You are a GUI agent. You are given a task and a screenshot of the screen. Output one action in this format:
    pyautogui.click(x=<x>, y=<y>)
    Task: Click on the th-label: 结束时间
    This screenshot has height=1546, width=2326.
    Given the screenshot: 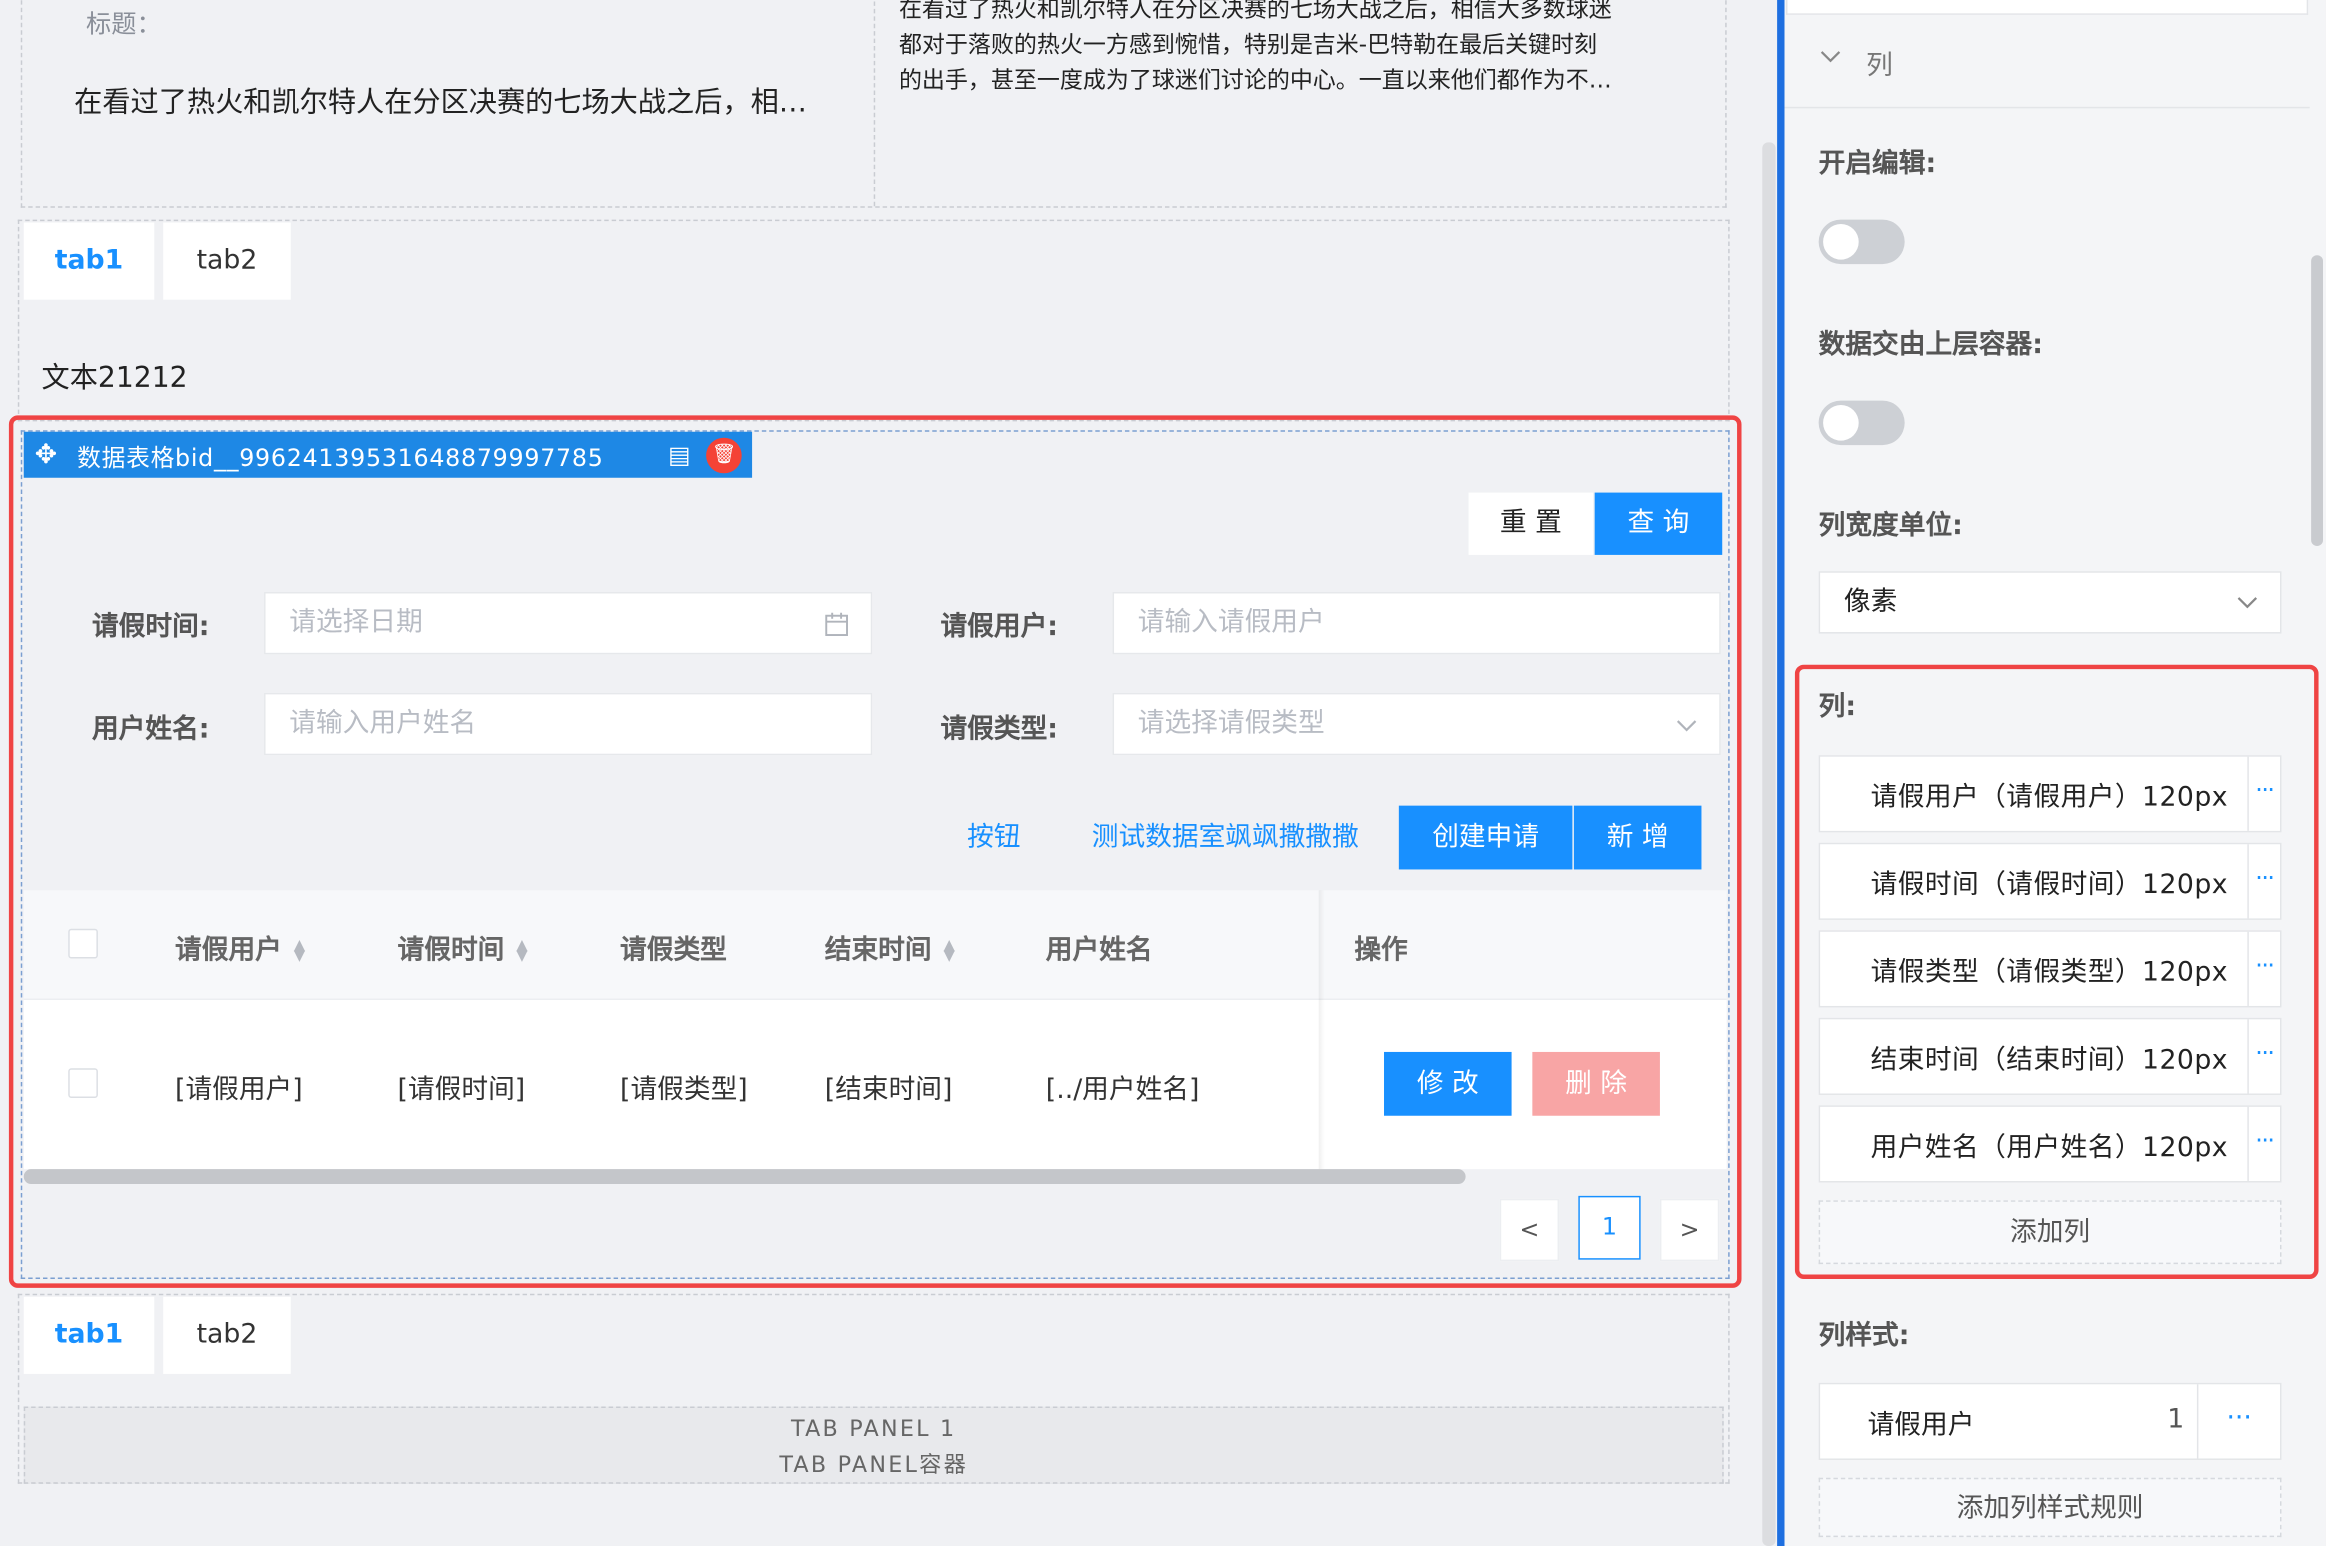 What is the action you would take?
    pyautogui.click(x=878, y=950)
    